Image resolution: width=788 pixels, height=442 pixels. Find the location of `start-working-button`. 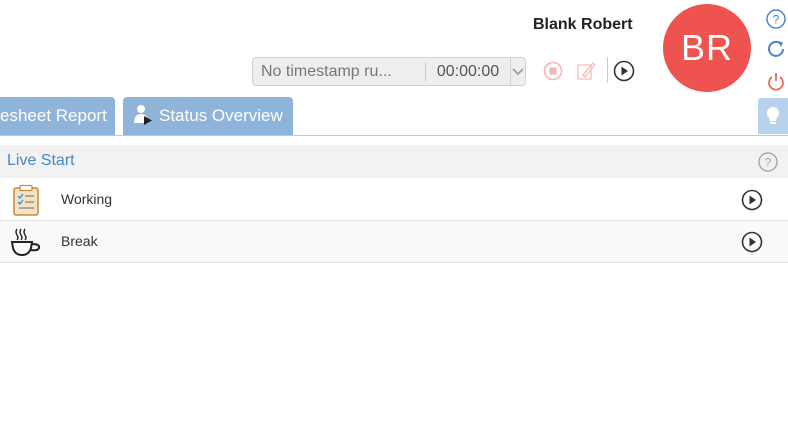

start-working-button is located at coordinates (752, 200).